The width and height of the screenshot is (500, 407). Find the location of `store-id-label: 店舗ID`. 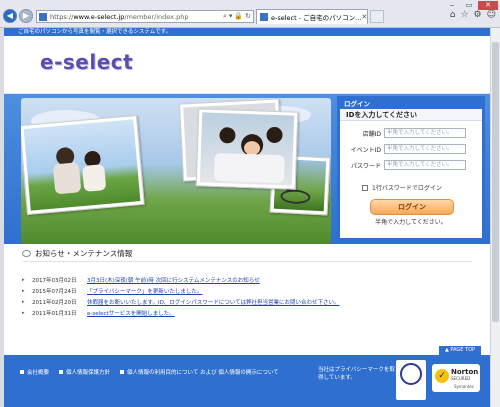

store-id-label: 店舗ID is located at coordinates (371, 134).